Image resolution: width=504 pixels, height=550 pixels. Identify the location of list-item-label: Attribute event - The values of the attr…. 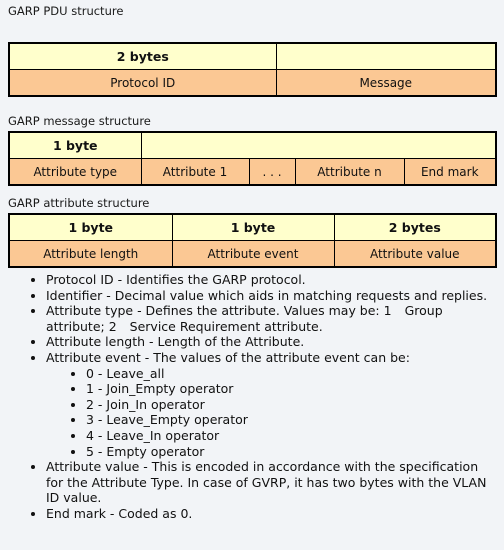
(228, 357).